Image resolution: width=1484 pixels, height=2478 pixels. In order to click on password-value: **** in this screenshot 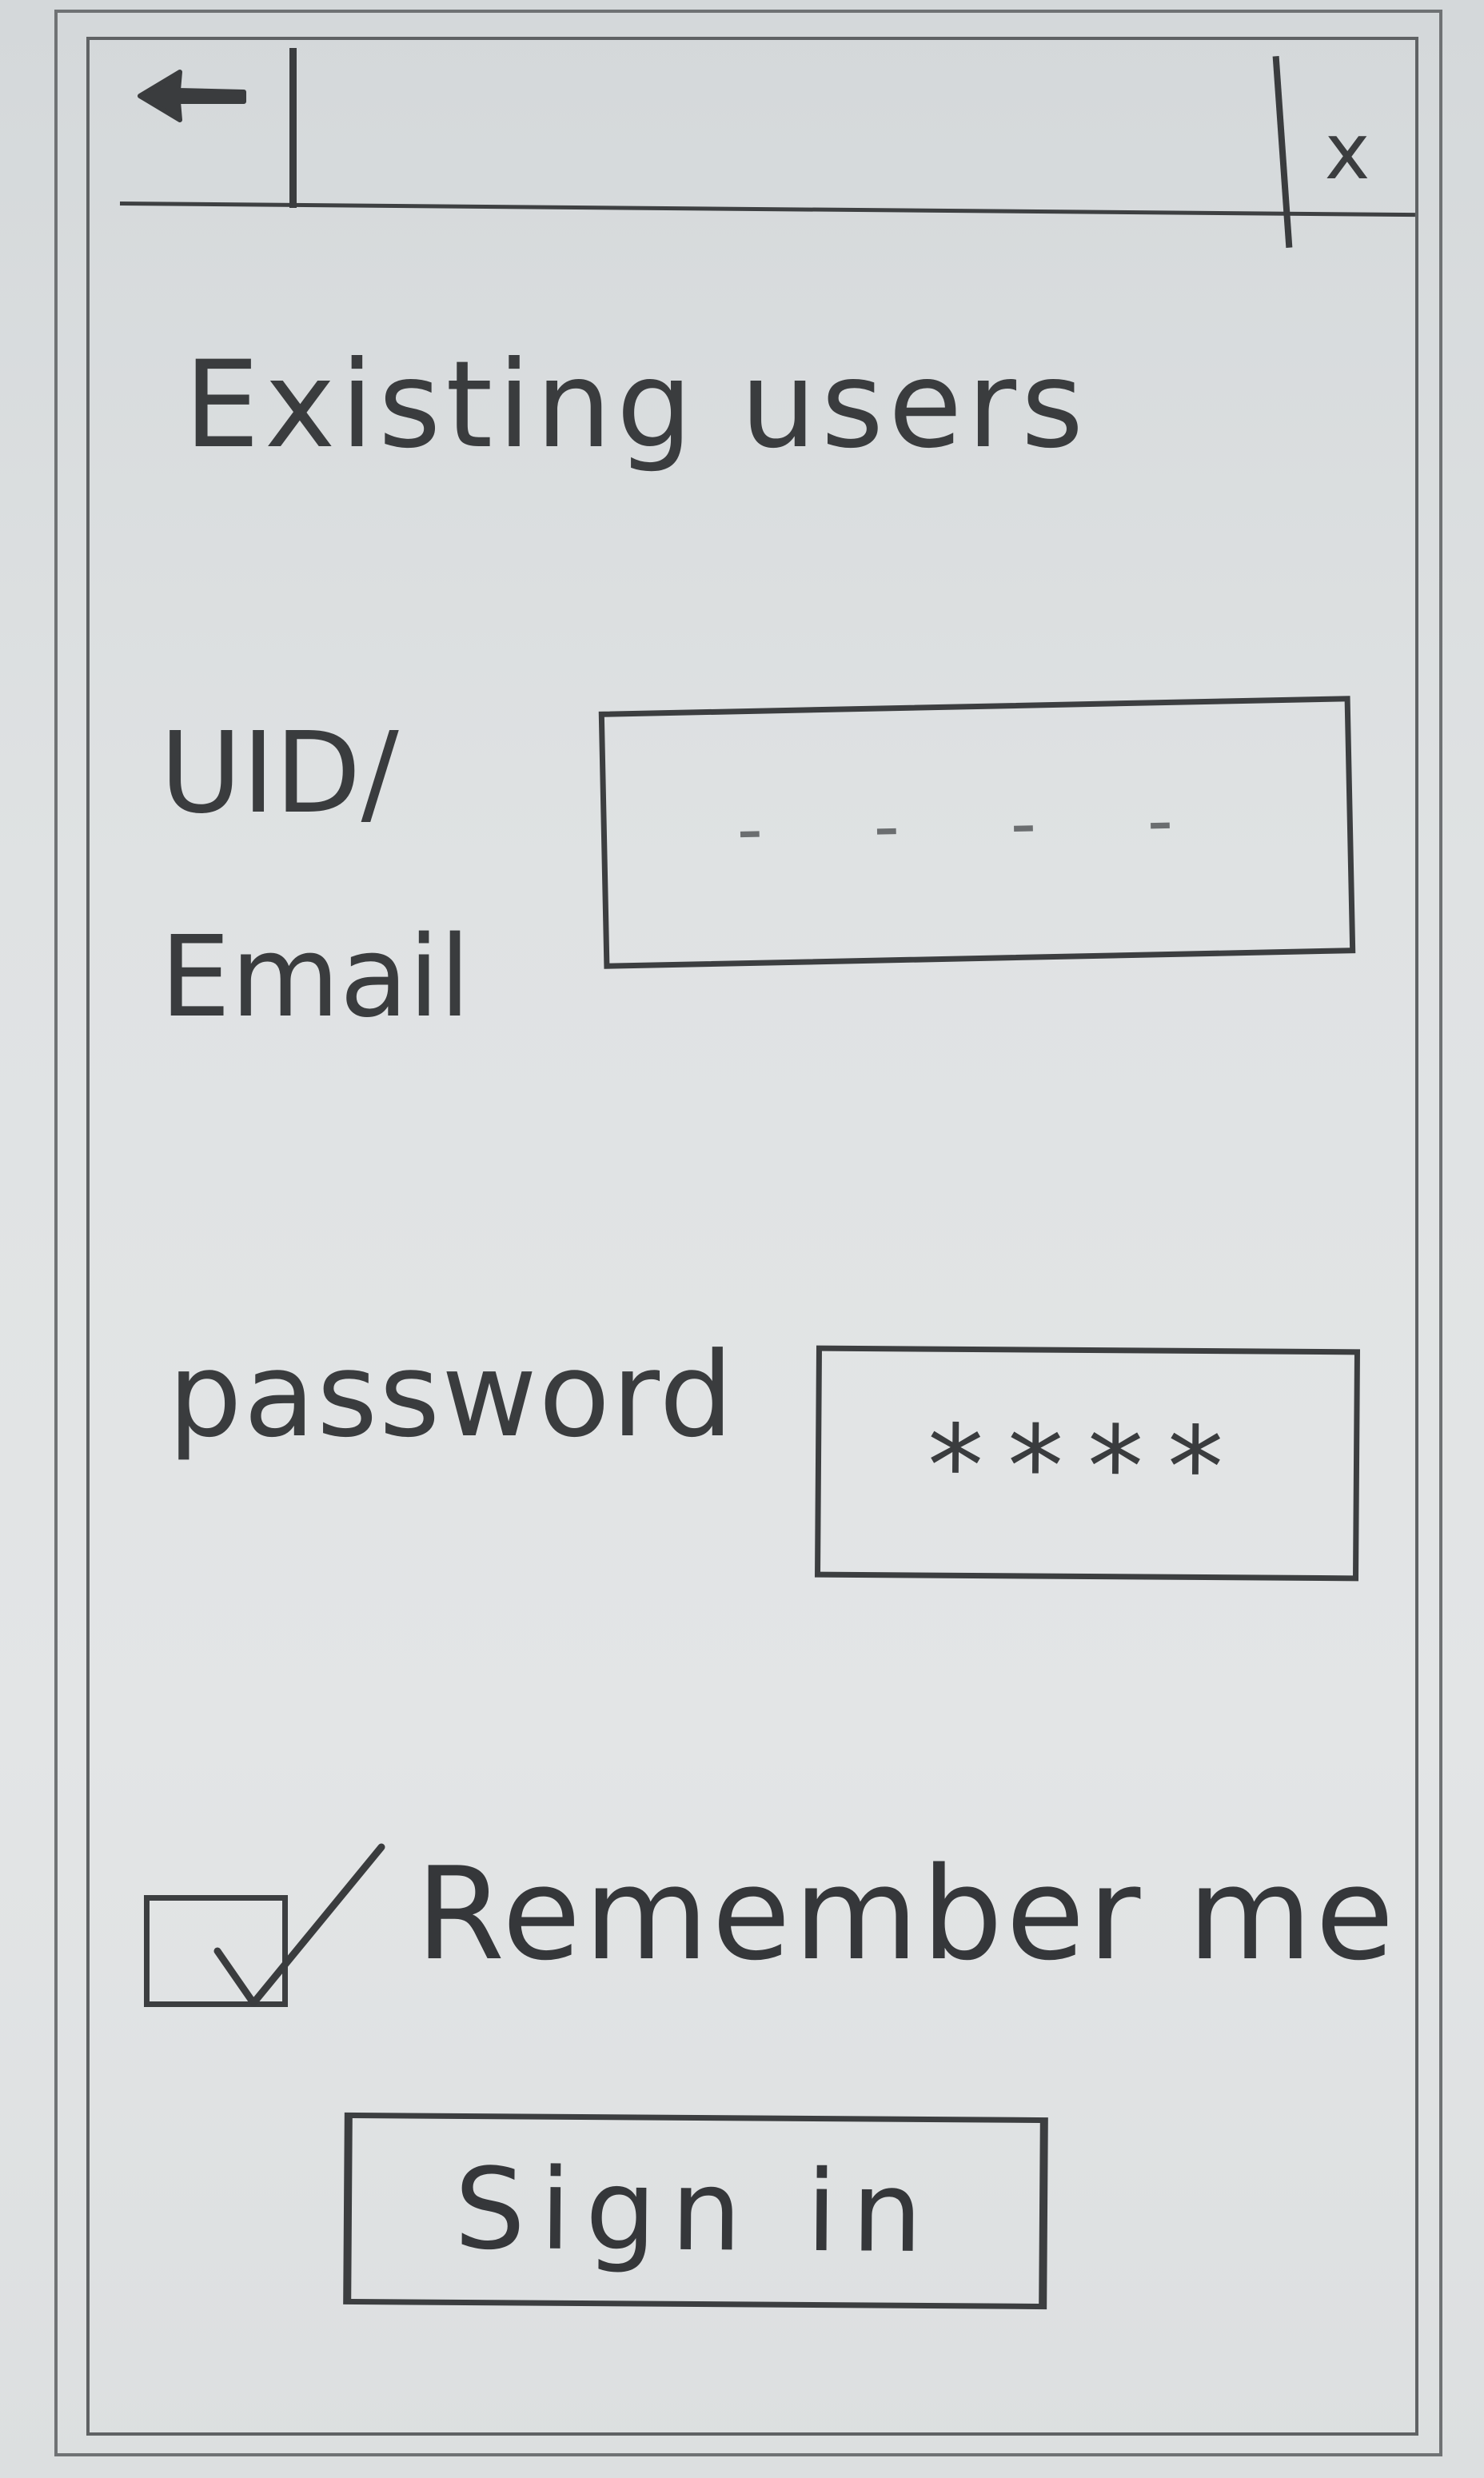, I will do `click(1087, 1467)`.